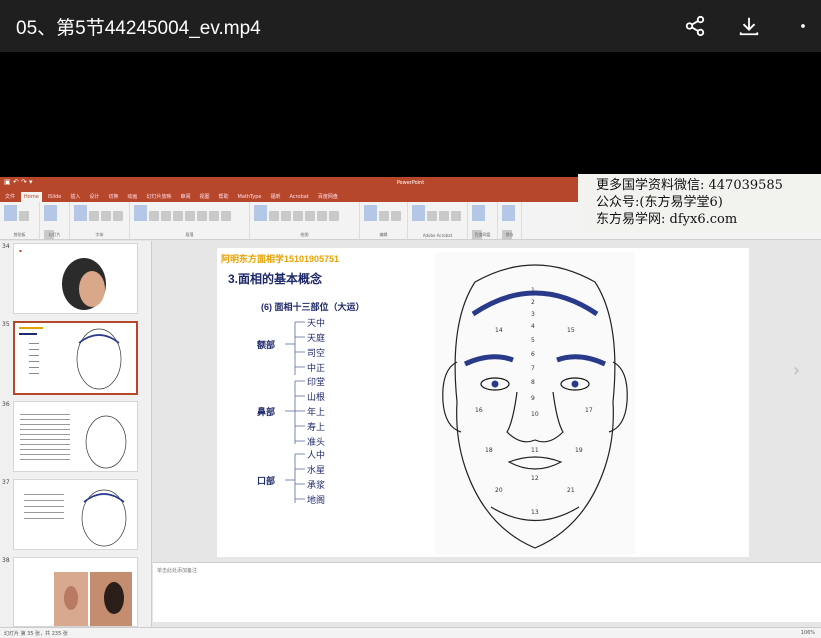 The width and height of the screenshot is (821, 638). I want to click on ribbon-group-label: 字体, so click(99, 234).